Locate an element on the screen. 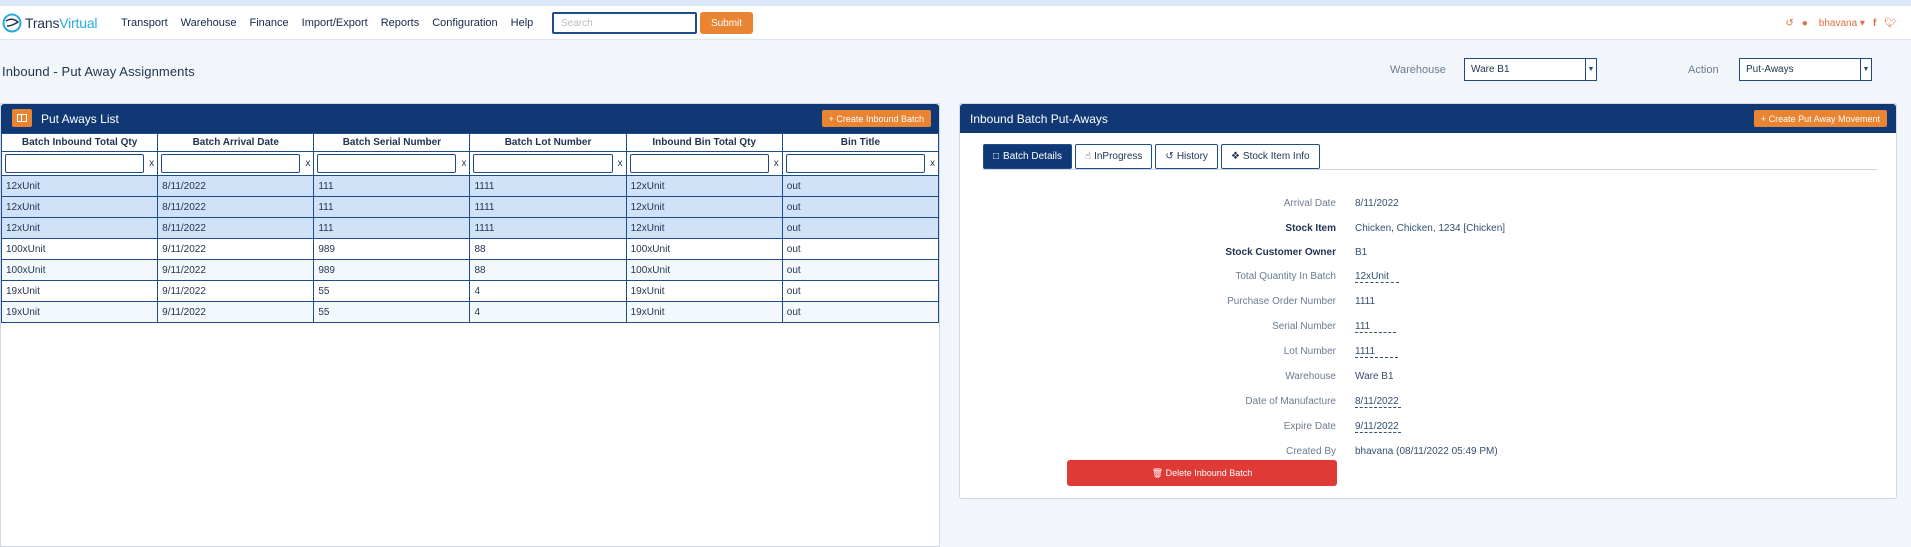 Image resolution: width=1911 pixels, height=547 pixels. cell: 4 is located at coordinates (548, 312).